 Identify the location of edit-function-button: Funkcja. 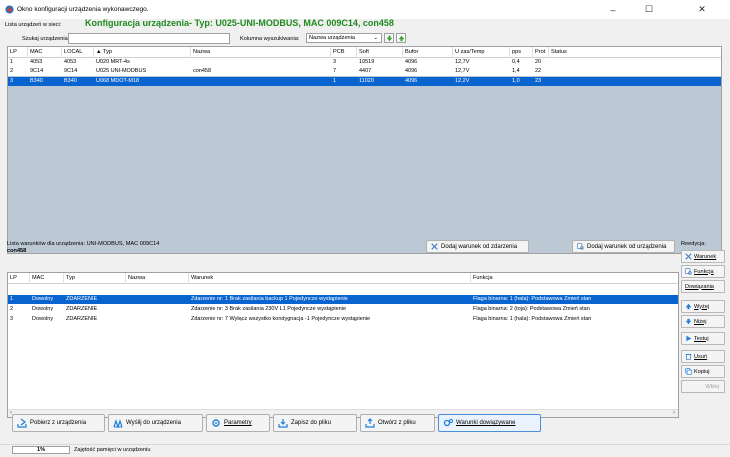
(703, 271).